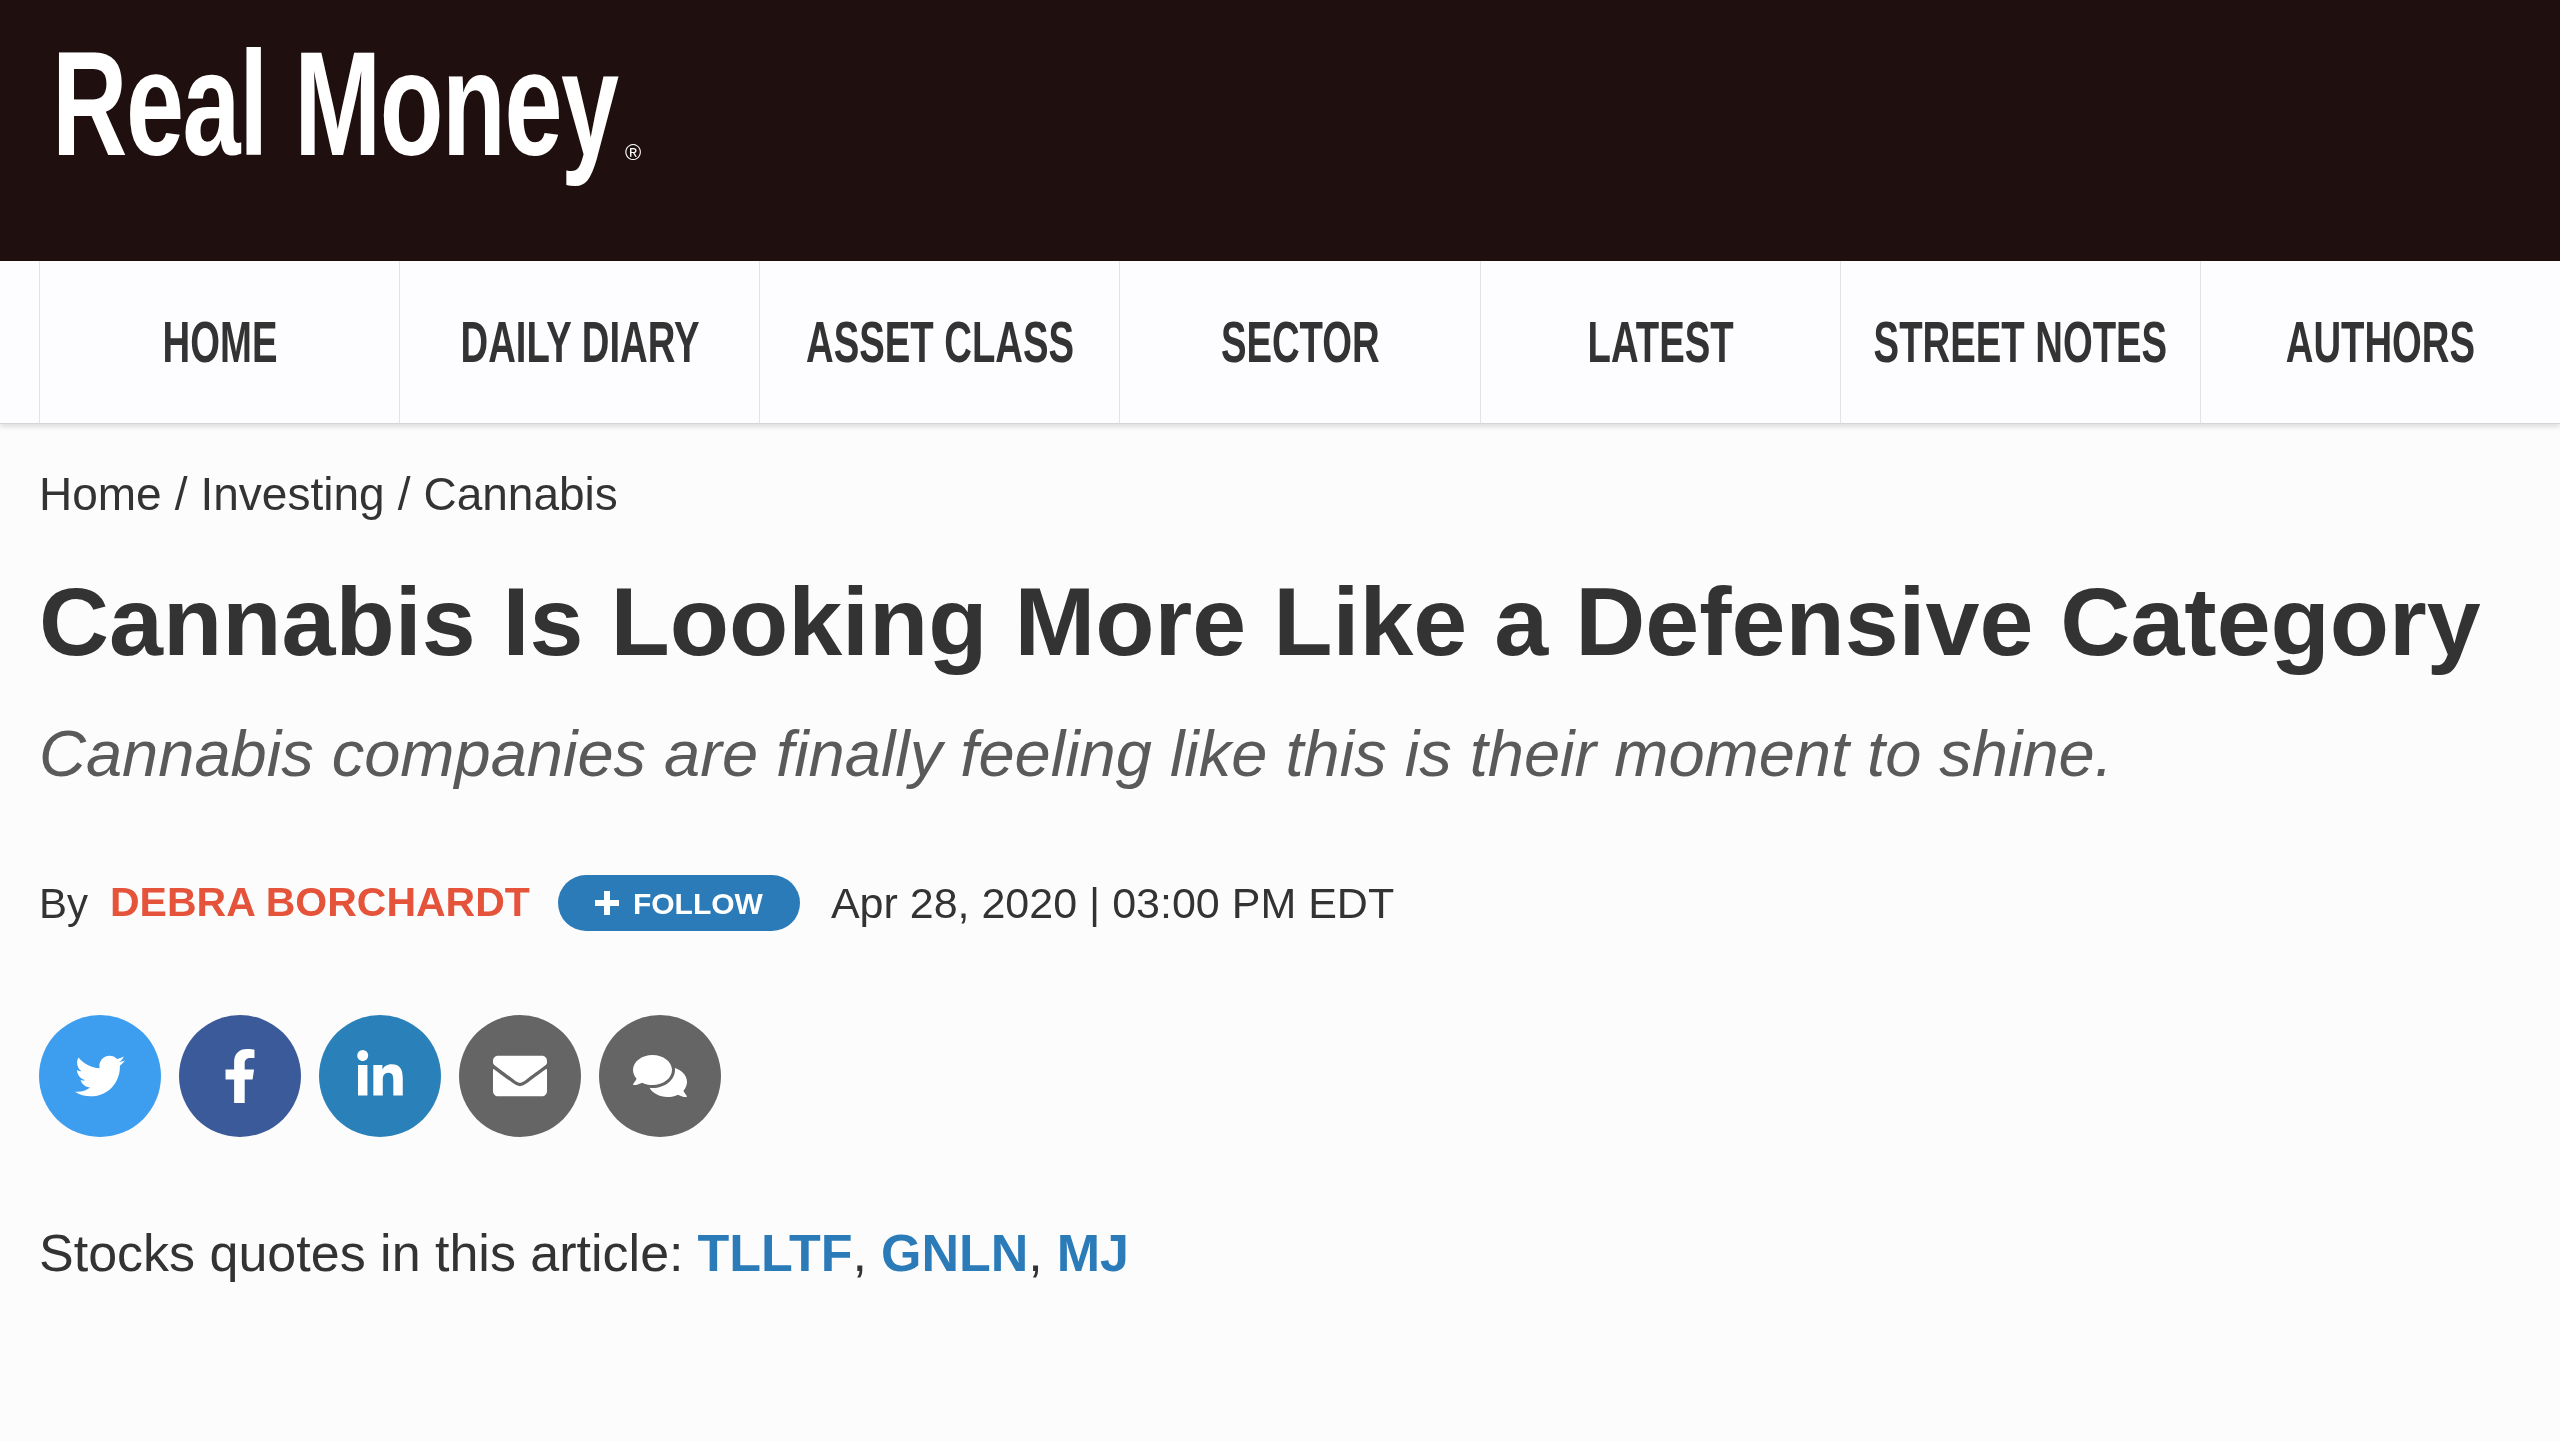 This screenshot has width=2560, height=1441. I want to click on logo: Real Money®, so click(352, 119).